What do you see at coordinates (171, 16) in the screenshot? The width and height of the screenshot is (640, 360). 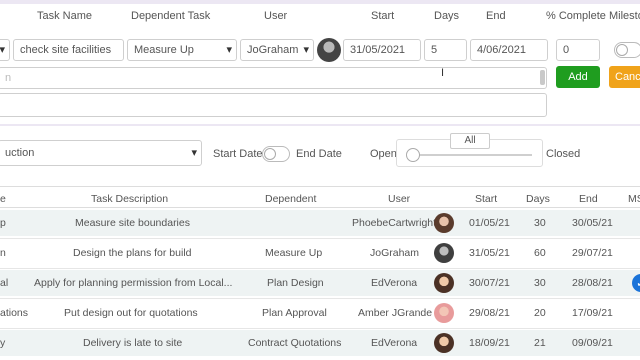 I see `header-dependent-task: Dependent Task` at bounding box center [171, 16].